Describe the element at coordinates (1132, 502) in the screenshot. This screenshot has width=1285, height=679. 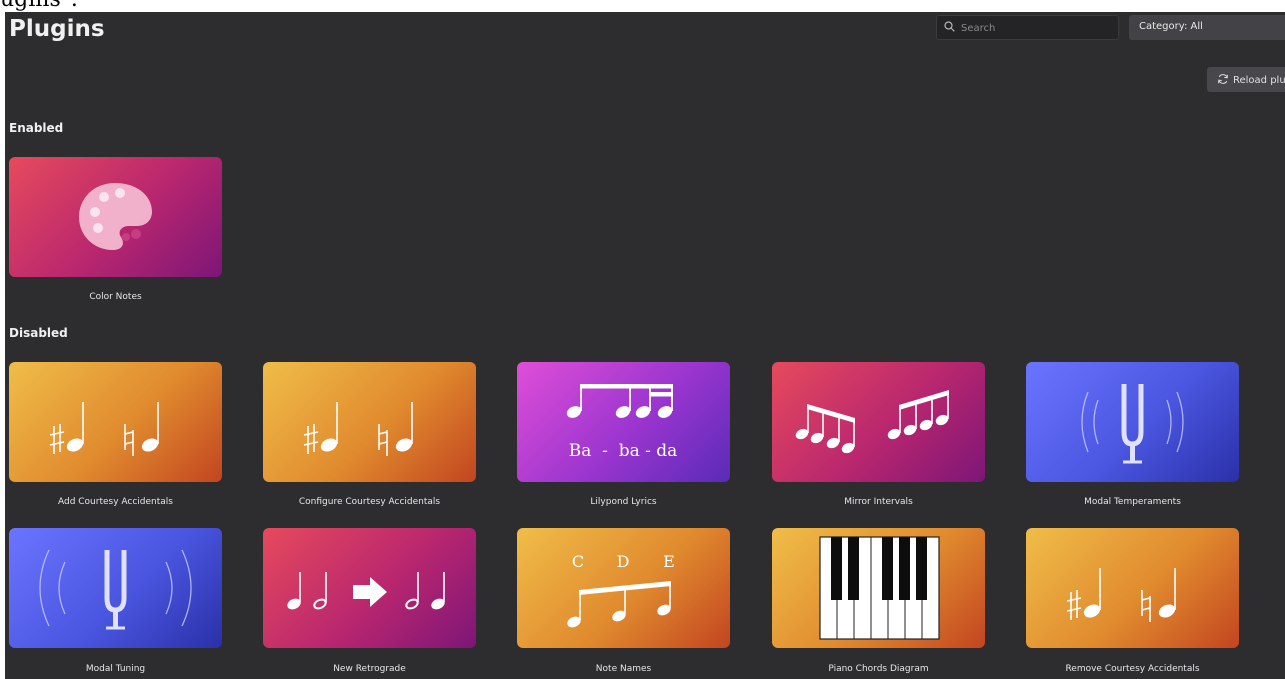
I see `plugin-label: Modal Temperaments` at that location.